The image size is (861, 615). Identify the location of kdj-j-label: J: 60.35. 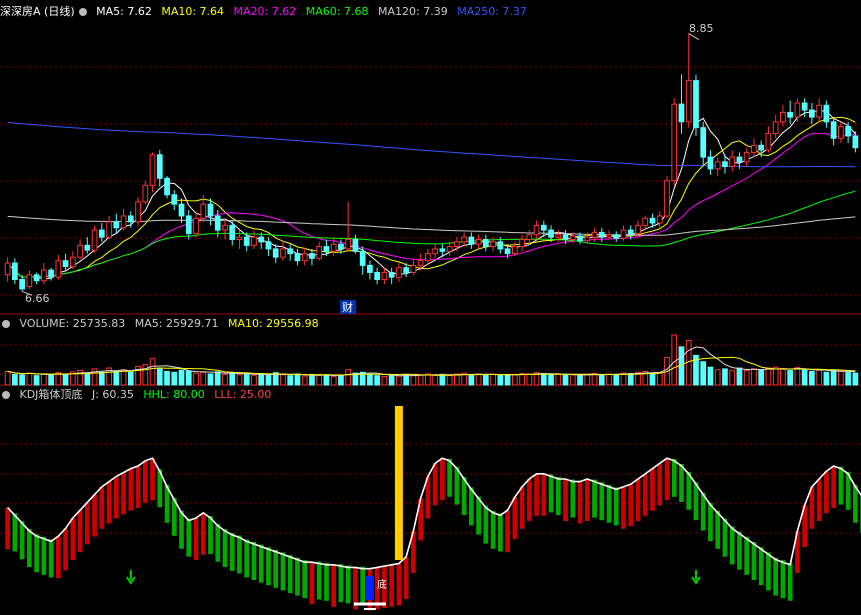
(112, 394).